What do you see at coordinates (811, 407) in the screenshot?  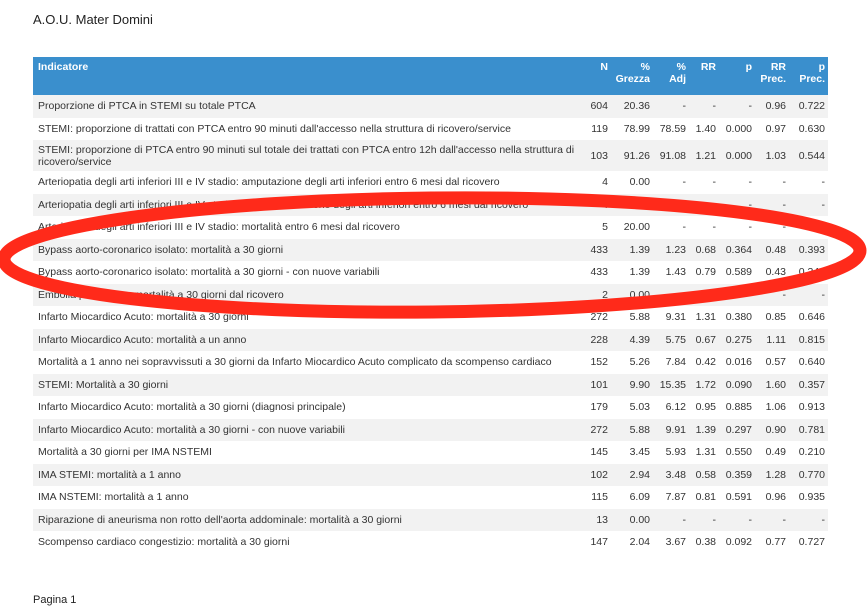 I see `value-cell: 0.913` at bounding box center [811, 407].